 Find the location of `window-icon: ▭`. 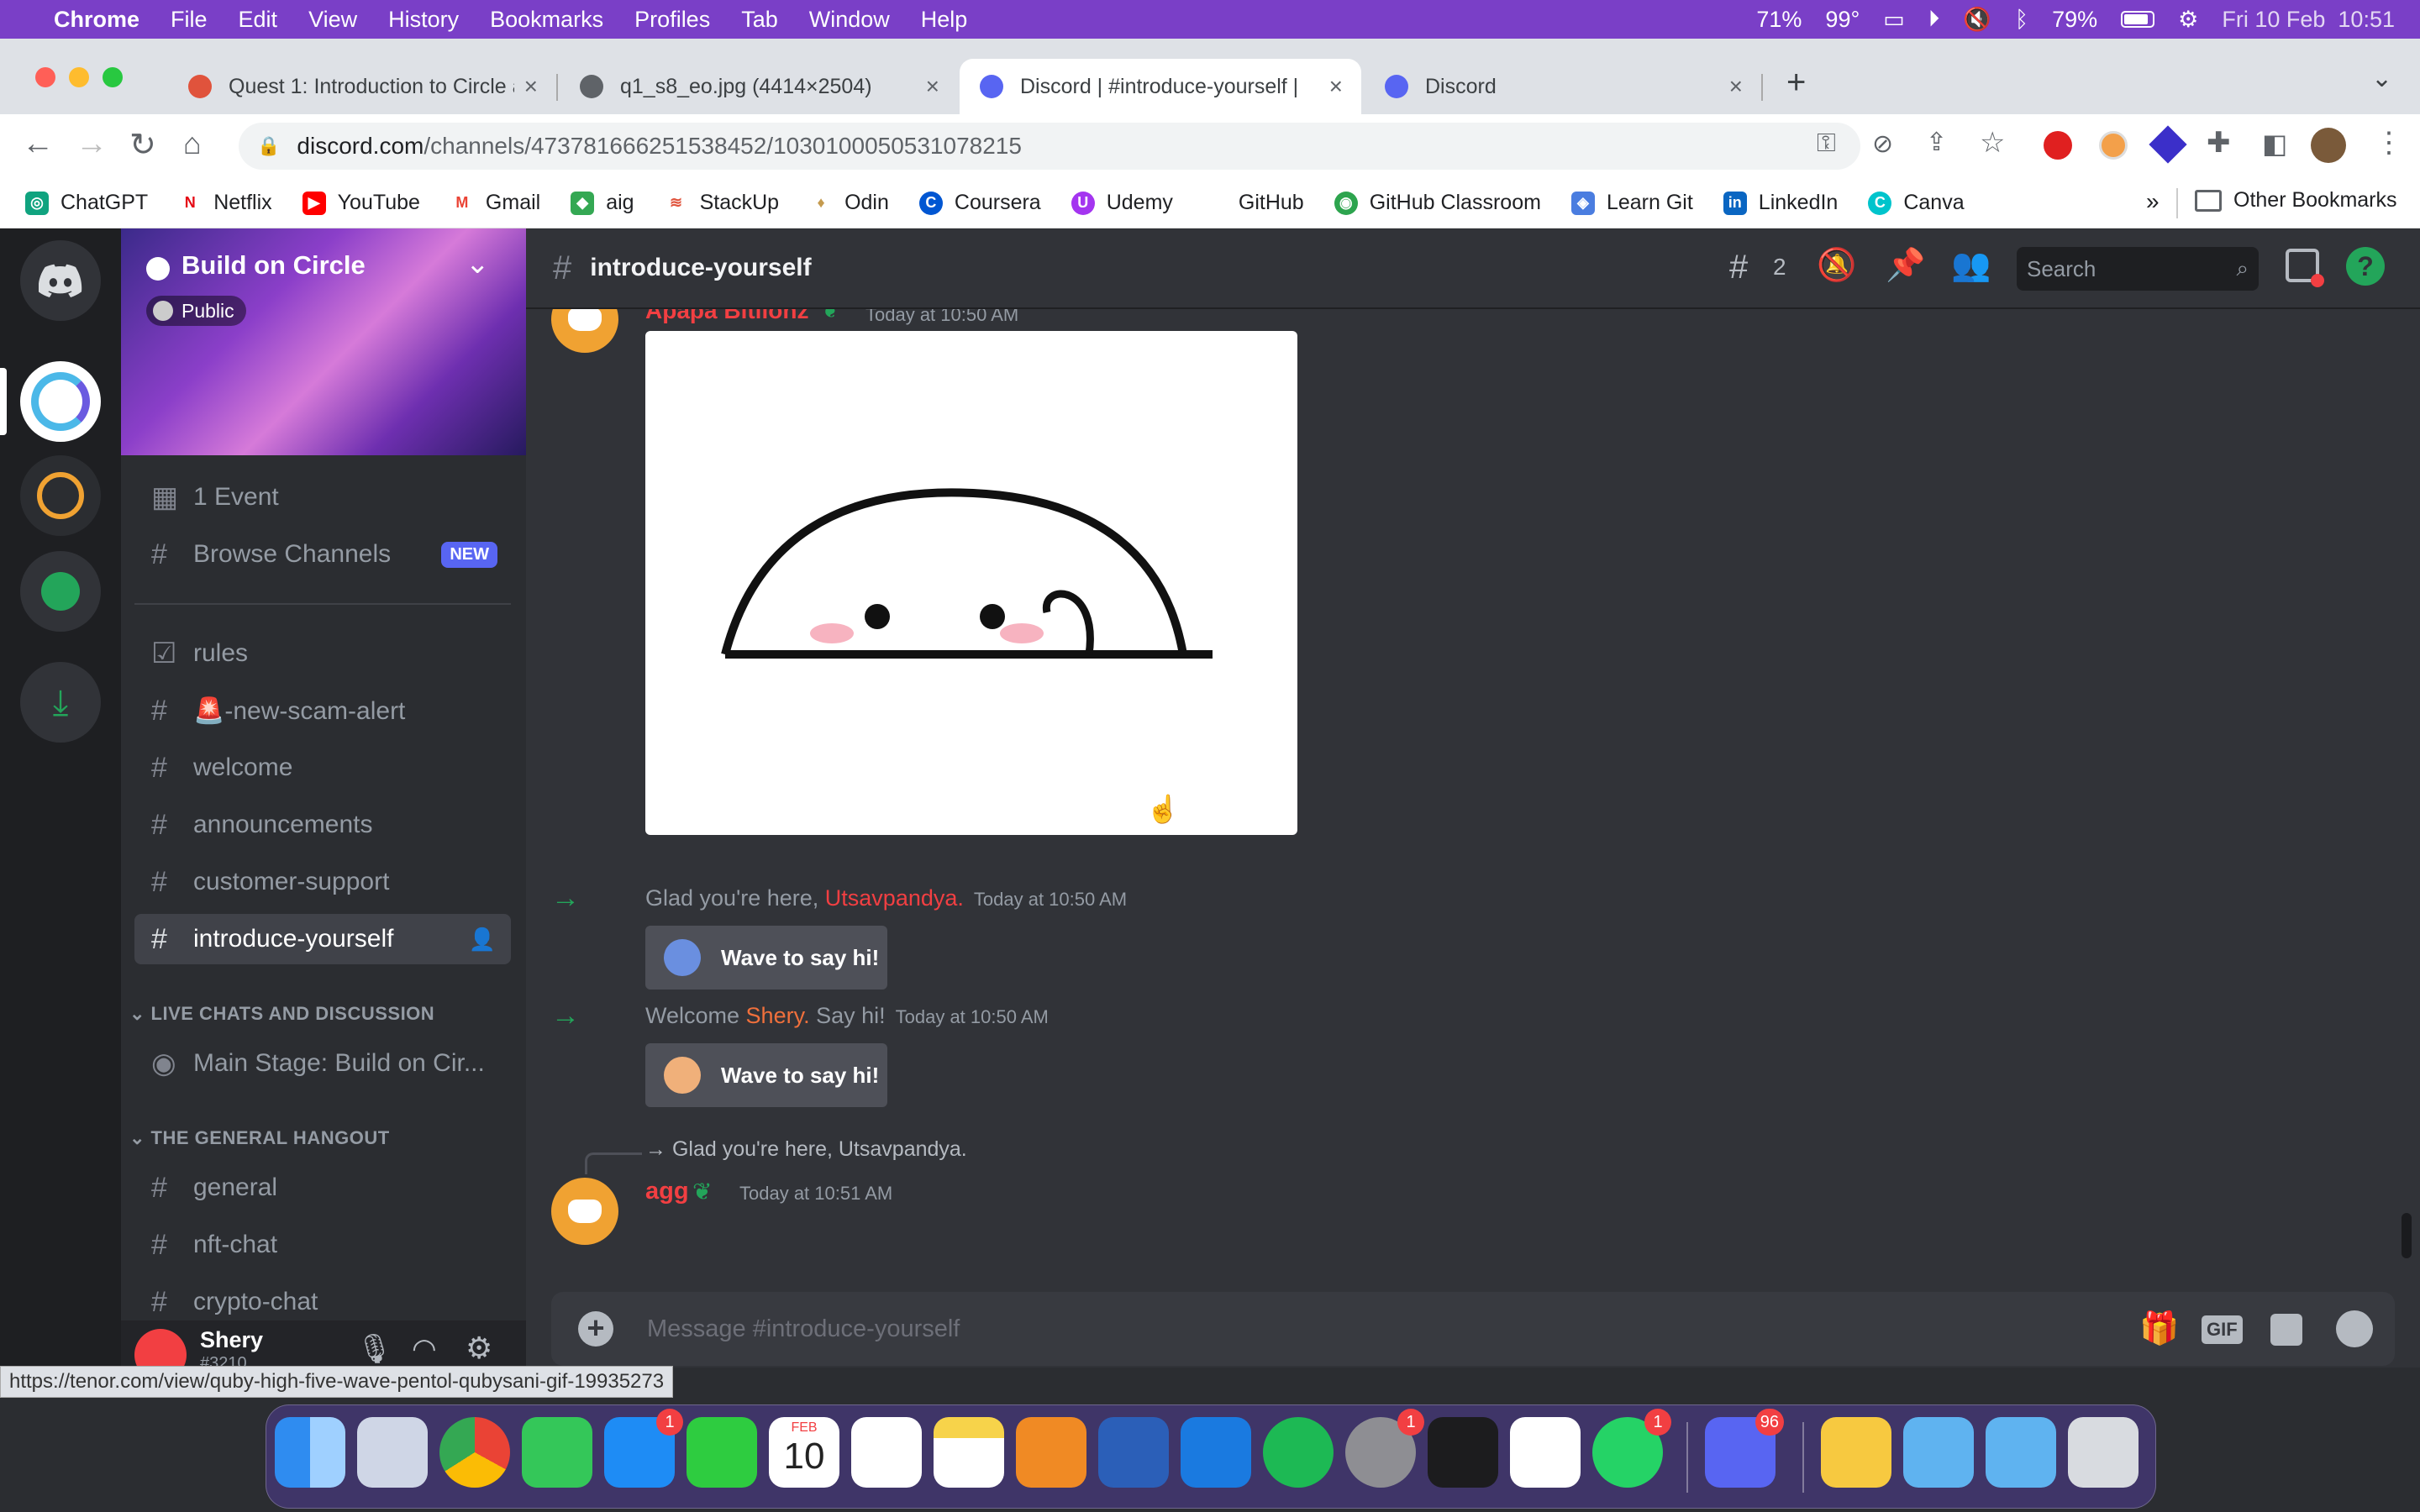

window-icon: ▭ is located at coordinates (1894, 20).